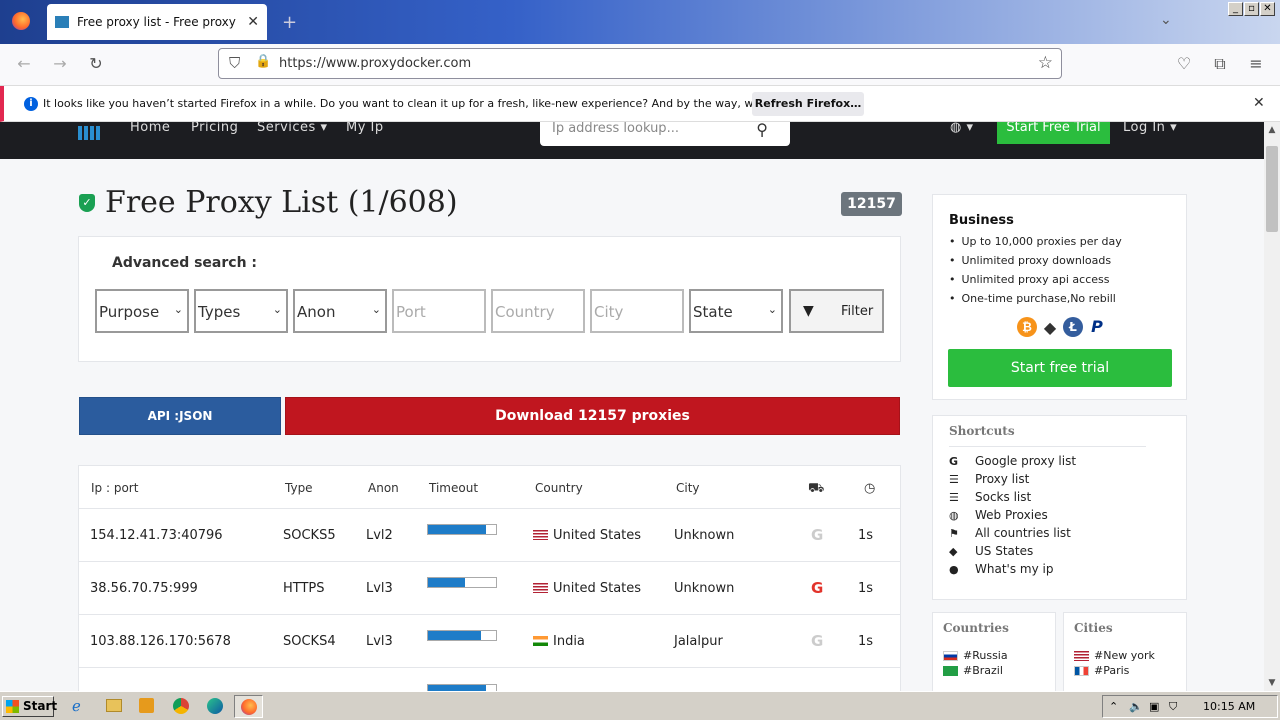 The width and height of the screenshot is (1280, 720). I want to click on browser-tab: Free proxy list - Free proxy server ✕, so click(157, 22).